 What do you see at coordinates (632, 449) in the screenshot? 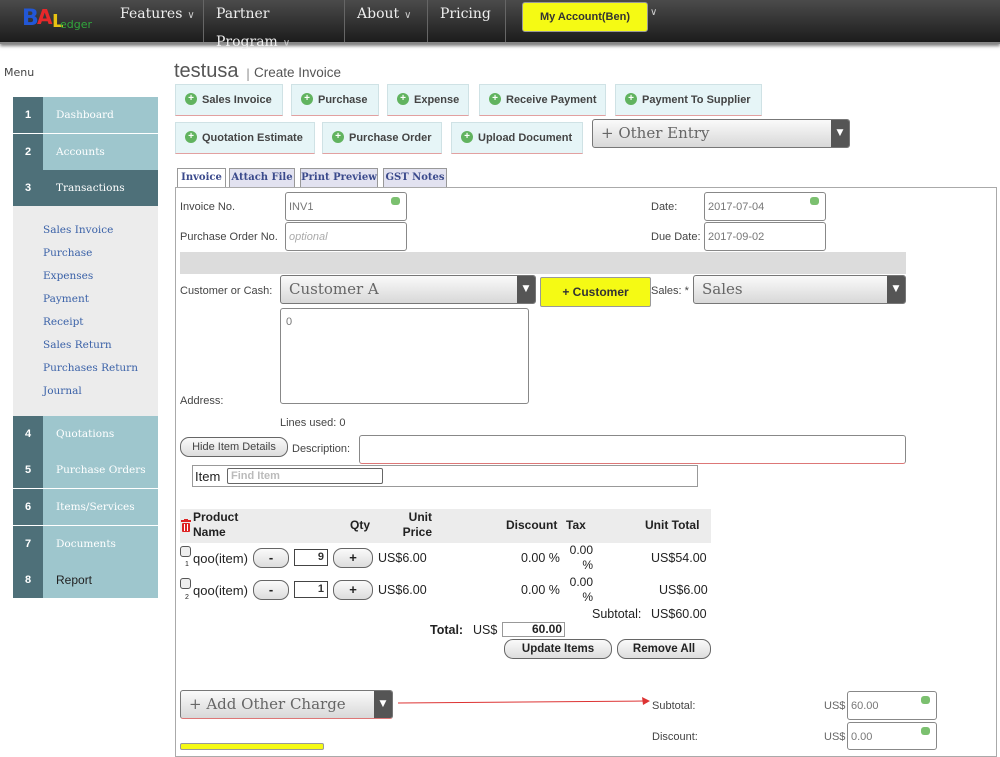
I see `description-field` at bounding box center [632, 449].